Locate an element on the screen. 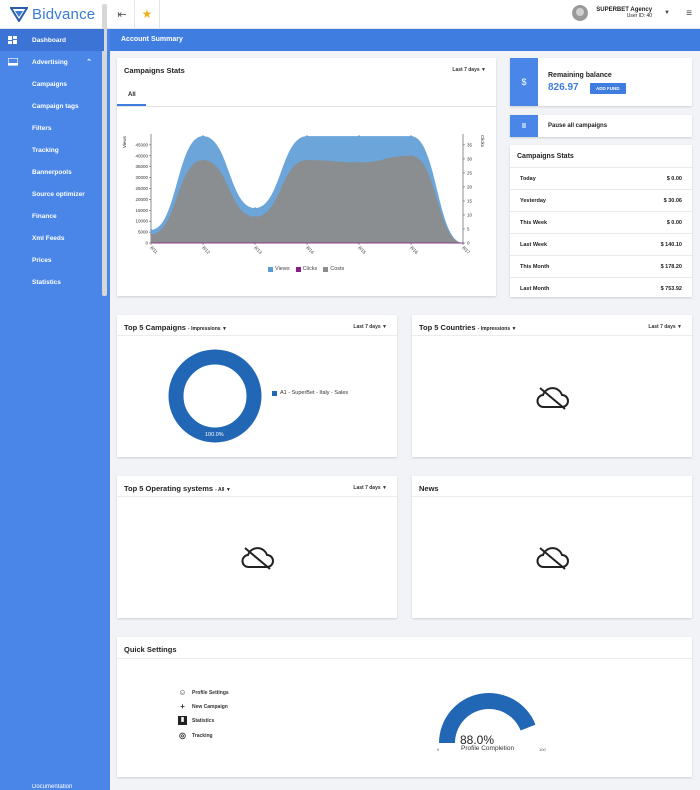 The height and width of the screenshot is (790, 700). x-tick-label: 8/13 is located at coordinates (258, 250).